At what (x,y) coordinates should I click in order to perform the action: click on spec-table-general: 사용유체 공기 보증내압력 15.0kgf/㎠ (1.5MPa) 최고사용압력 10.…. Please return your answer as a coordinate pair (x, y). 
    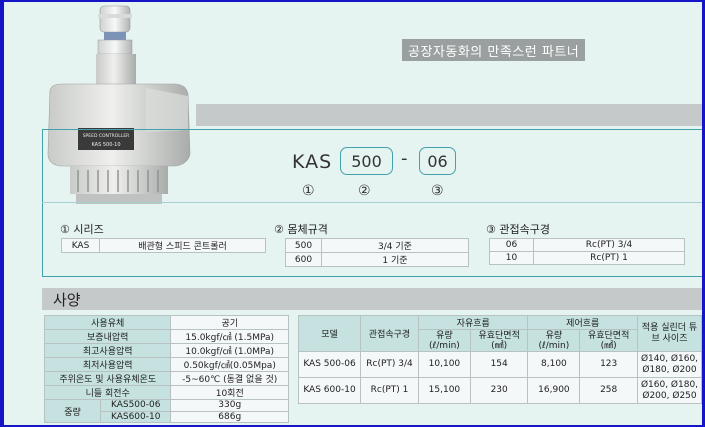
    Looking at the image, I should click on (166, 369).